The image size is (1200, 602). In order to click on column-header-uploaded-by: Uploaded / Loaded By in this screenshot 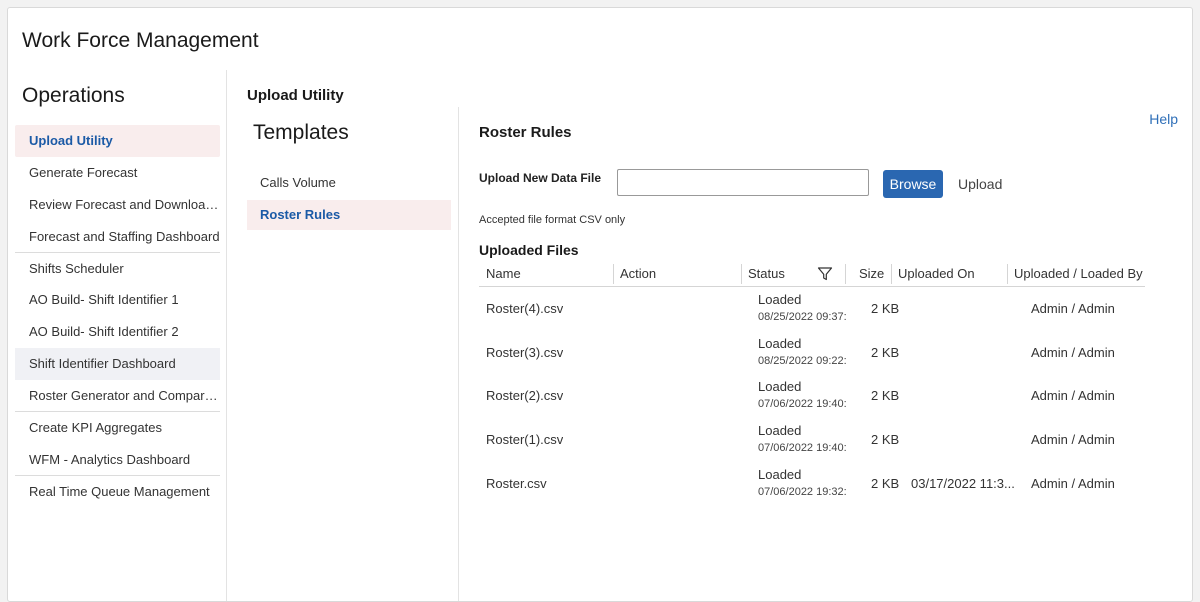, I will do `click(1078, 274)`.